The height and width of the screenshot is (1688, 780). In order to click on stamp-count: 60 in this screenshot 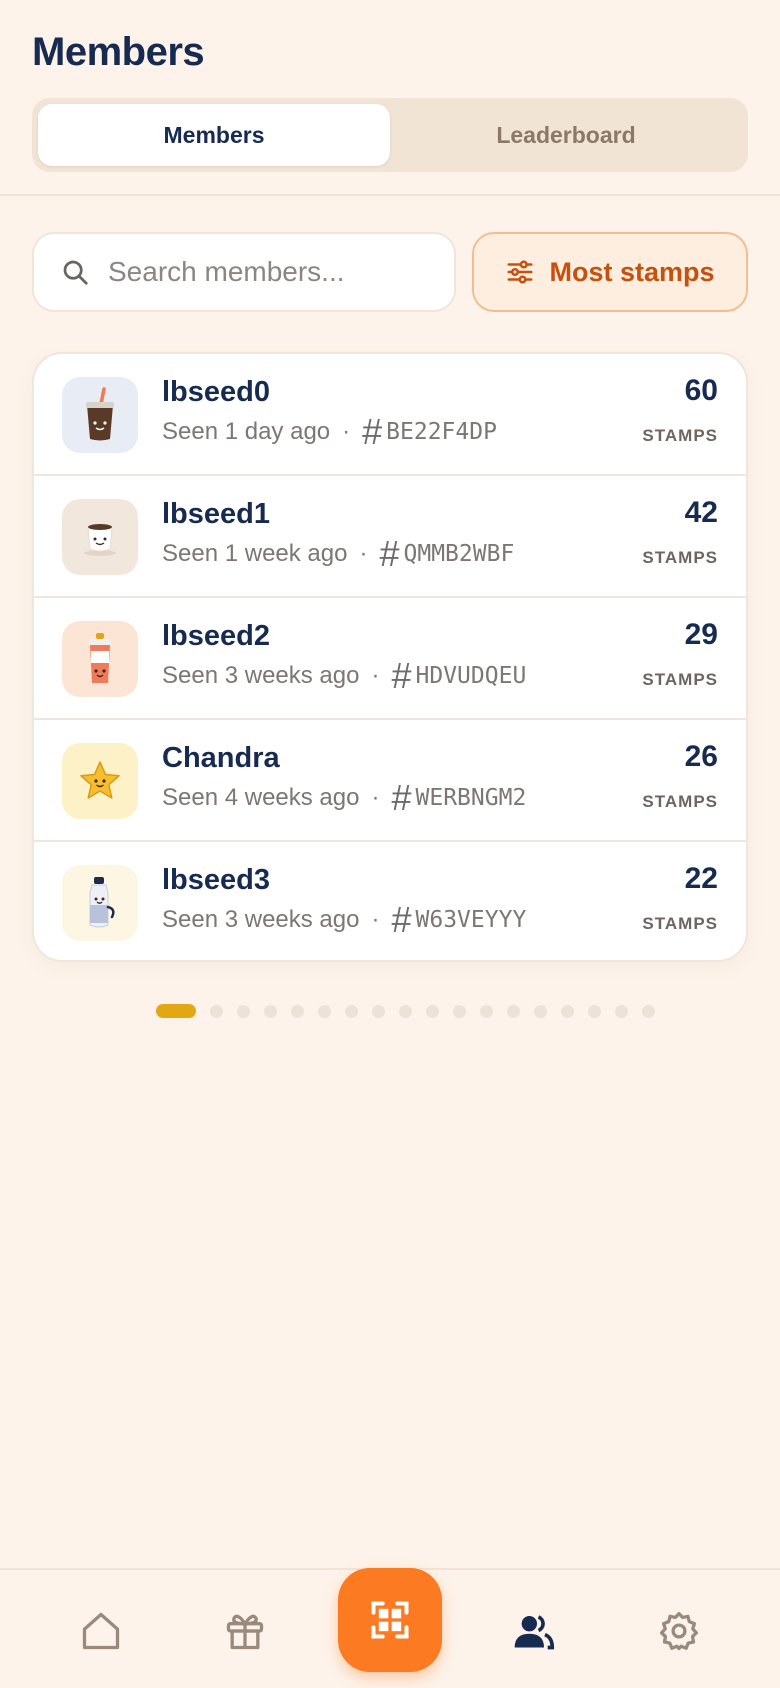, I will do `click(701, 390)`.